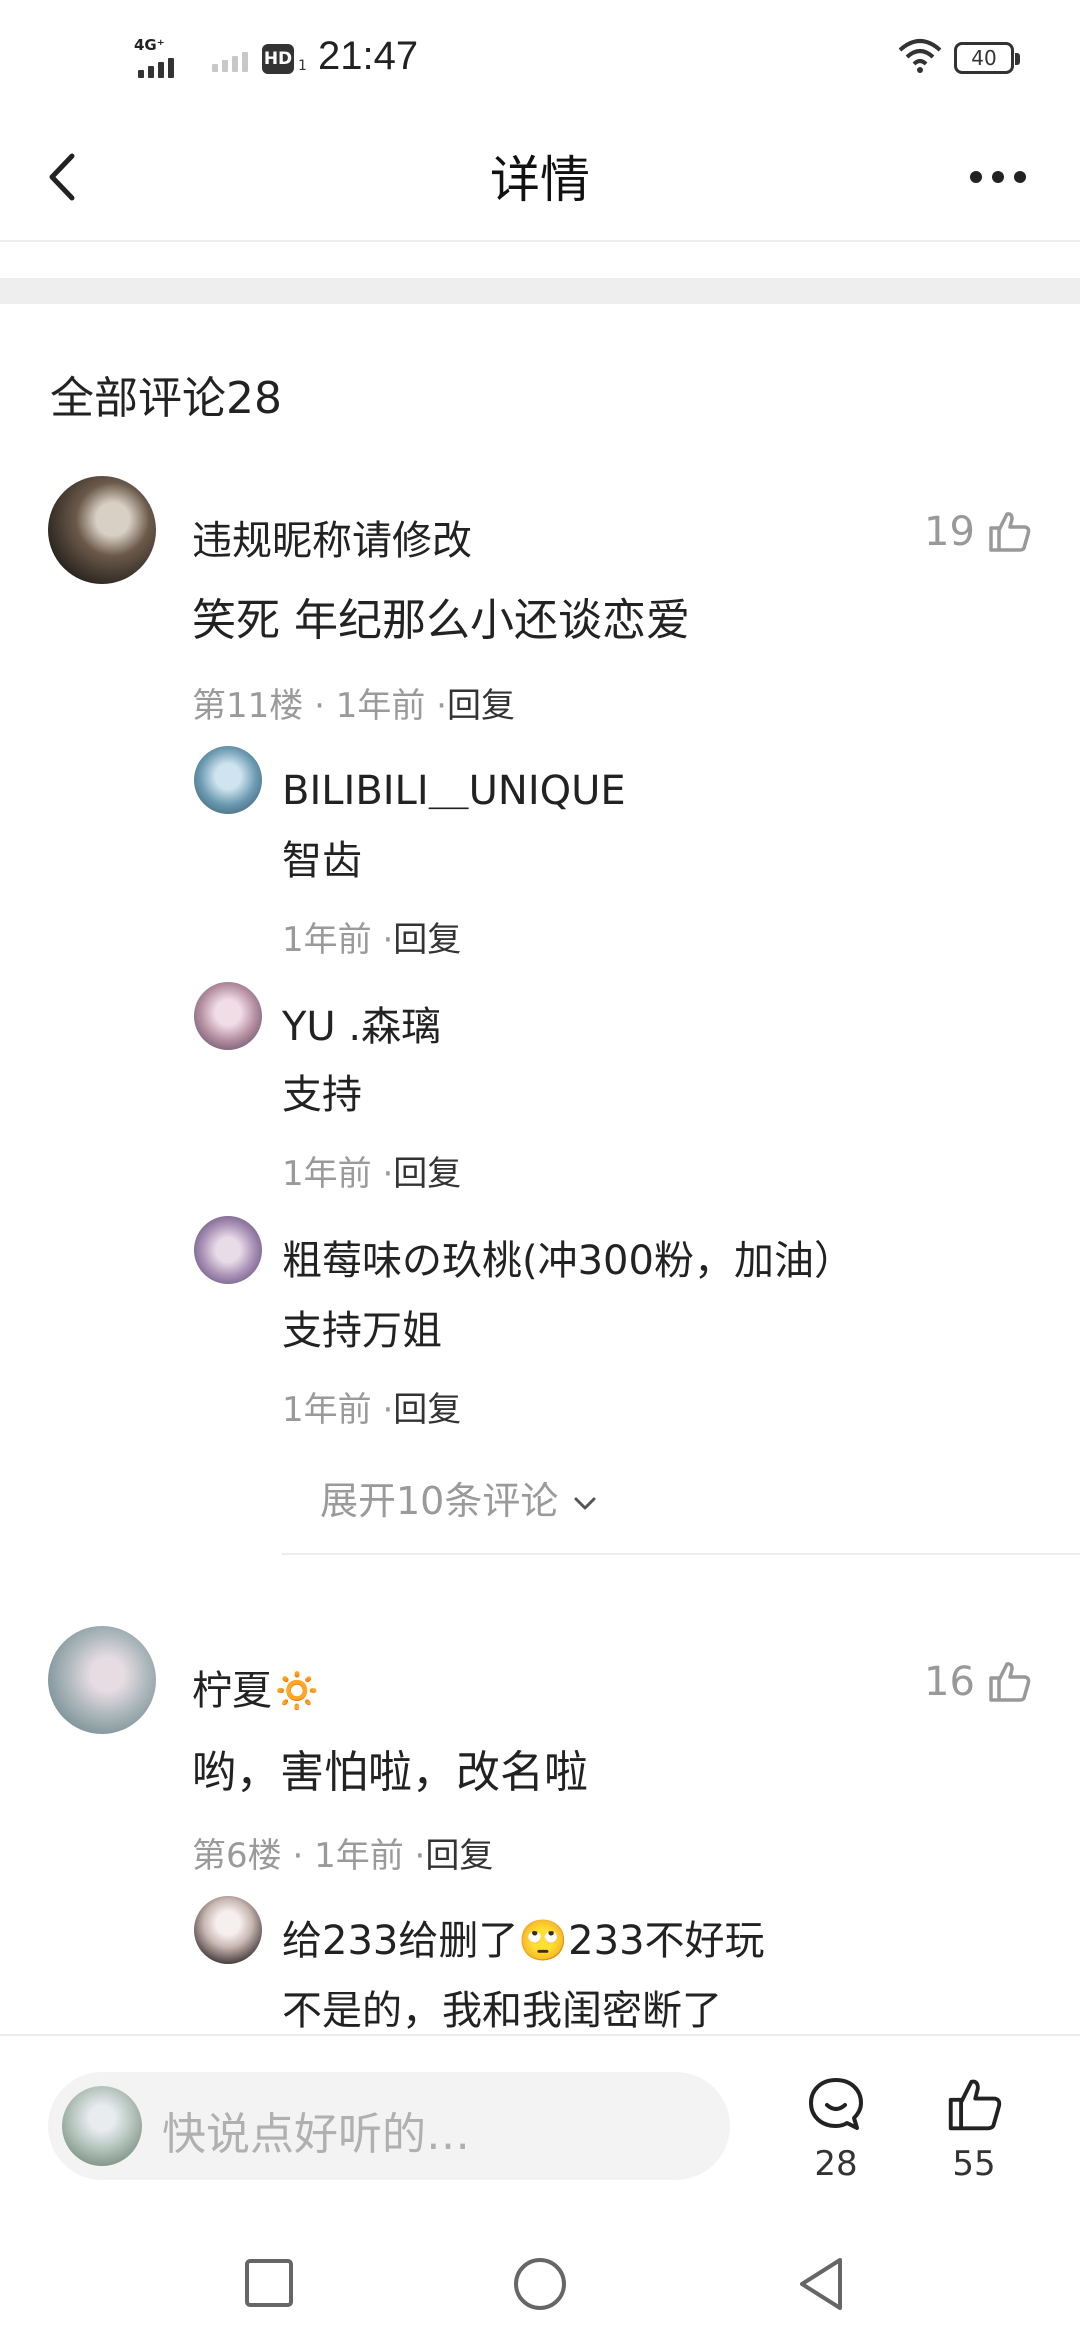 The width and height of the screenshot is (1080, 2340). I want to click on author-name: 柠夏, so click(232, 1691).